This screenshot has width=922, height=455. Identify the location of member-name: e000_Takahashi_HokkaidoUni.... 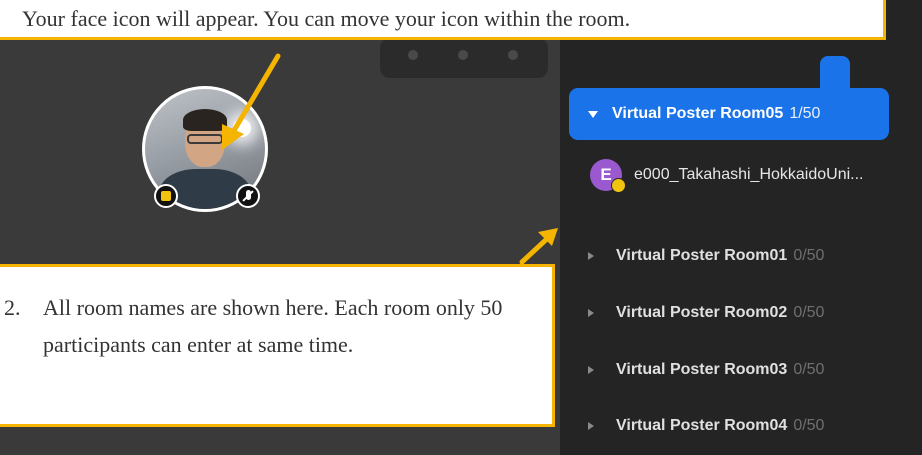
(749, 174).